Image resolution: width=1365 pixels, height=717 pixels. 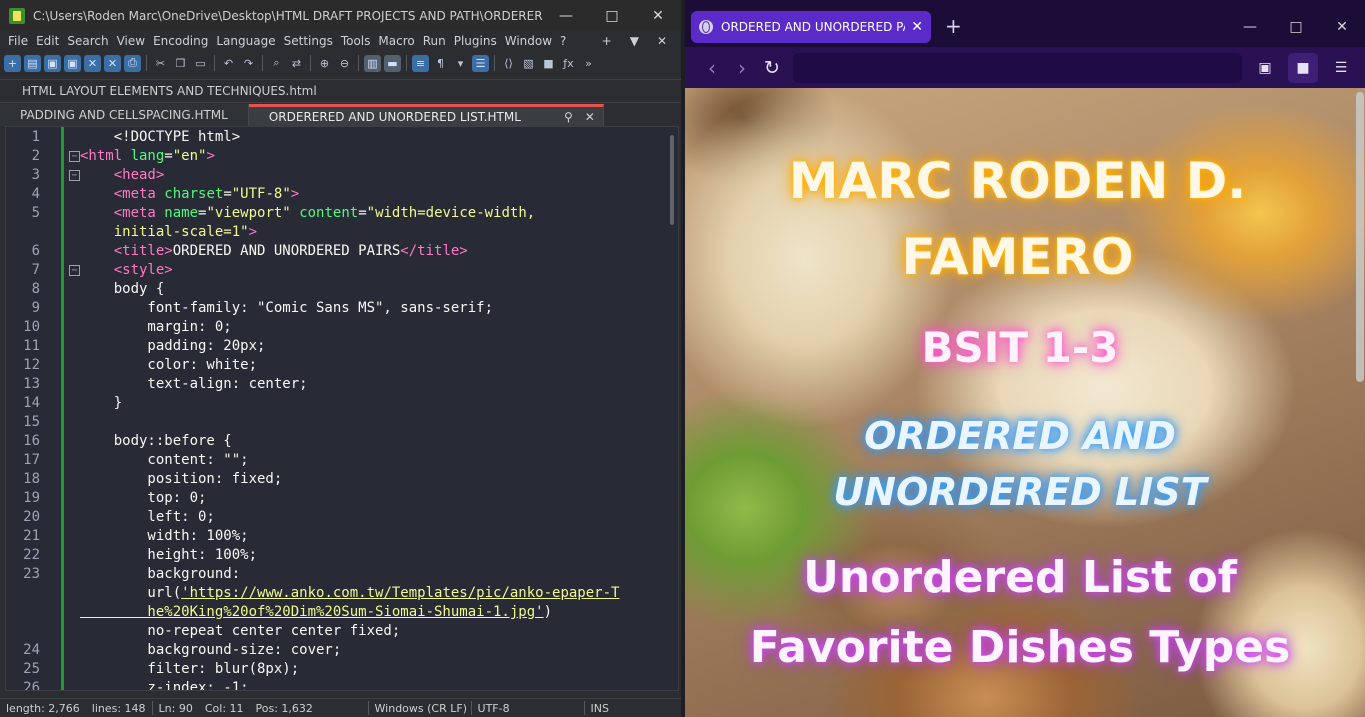 What do you see at coordinates (131, 41) in the screenshot?
I see `menu-item-view: View` at bounding box center [131, 41].